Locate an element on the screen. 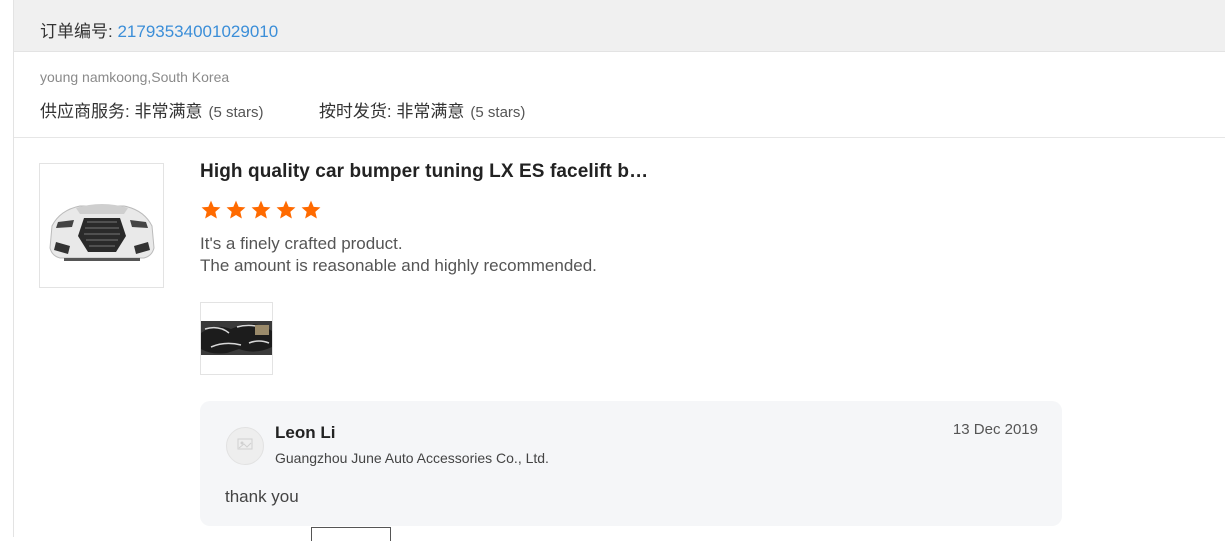 The image size is (1225, 541). avatar-placeholder-icon is located at coordinates (245, 444).